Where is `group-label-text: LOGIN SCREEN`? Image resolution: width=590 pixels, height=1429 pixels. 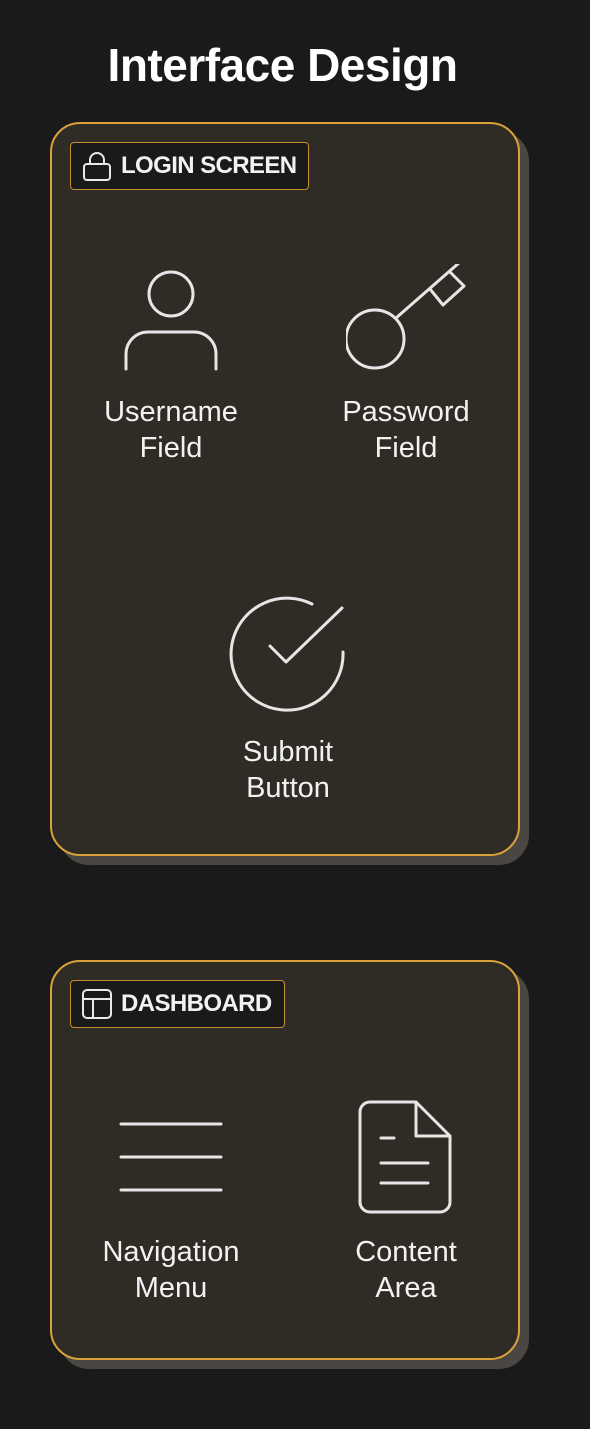 group-label-text: LOGIN SCREEN is located at coordinates (209, 165).